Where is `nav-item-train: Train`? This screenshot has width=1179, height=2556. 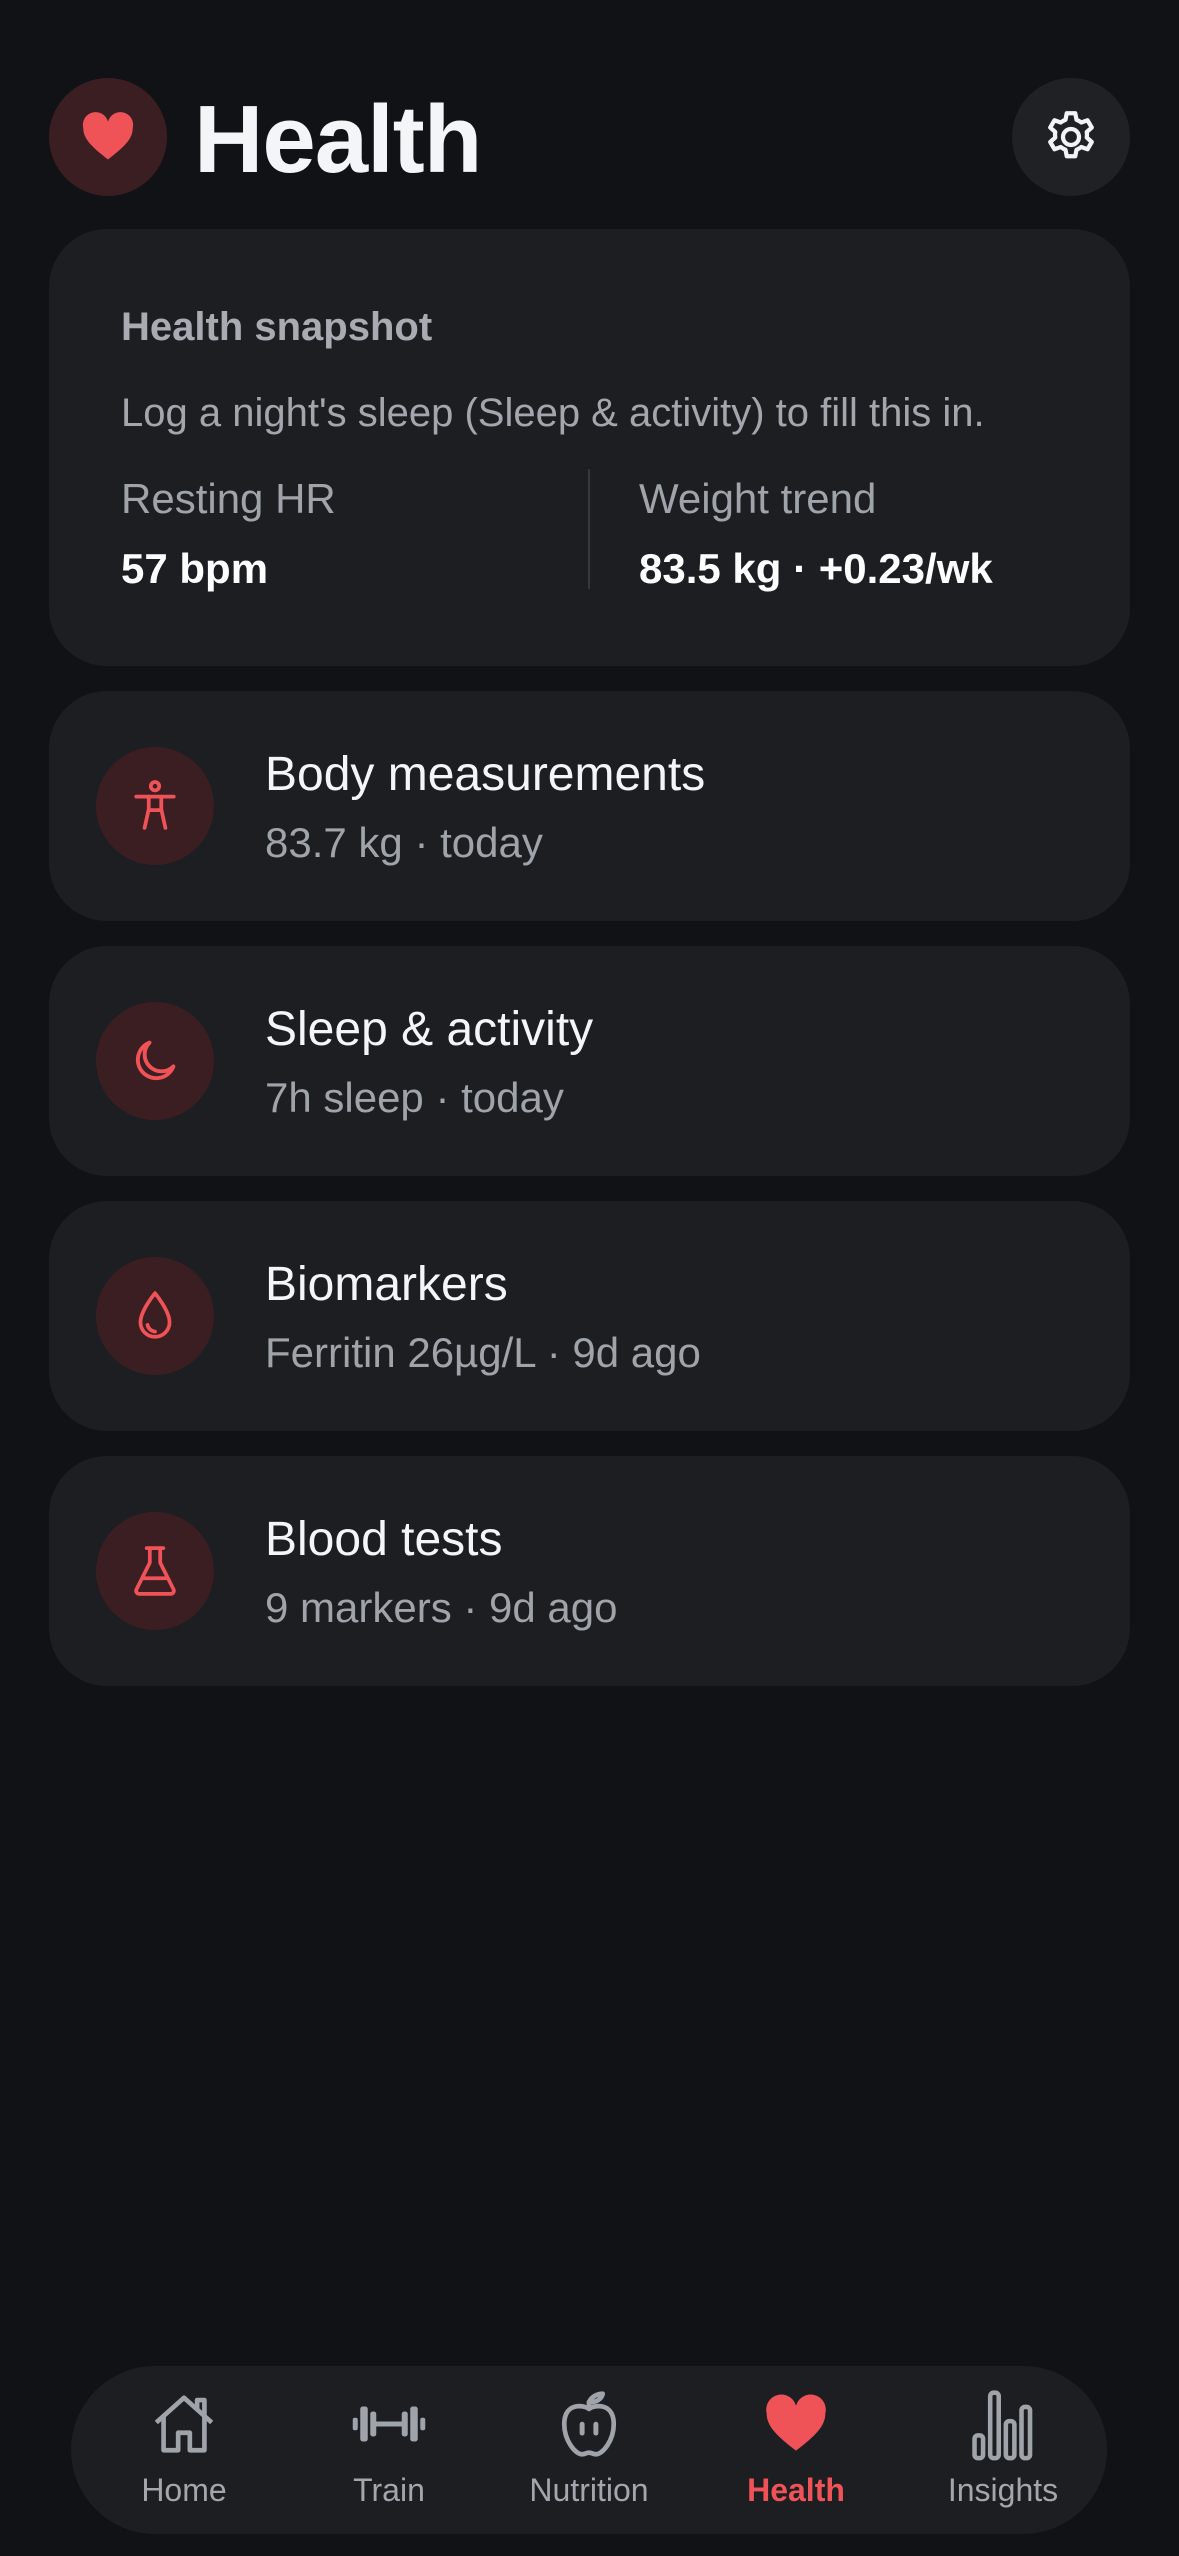
nav-item-train: Train is located at coordinates (389, 2454).